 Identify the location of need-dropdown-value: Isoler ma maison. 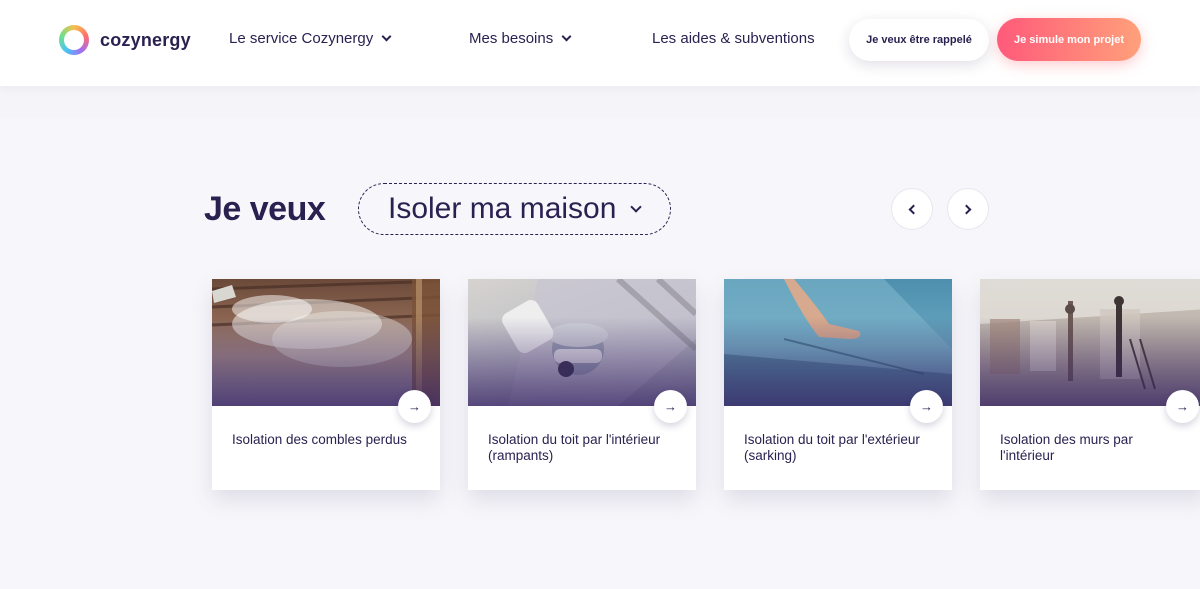
(502, 208).